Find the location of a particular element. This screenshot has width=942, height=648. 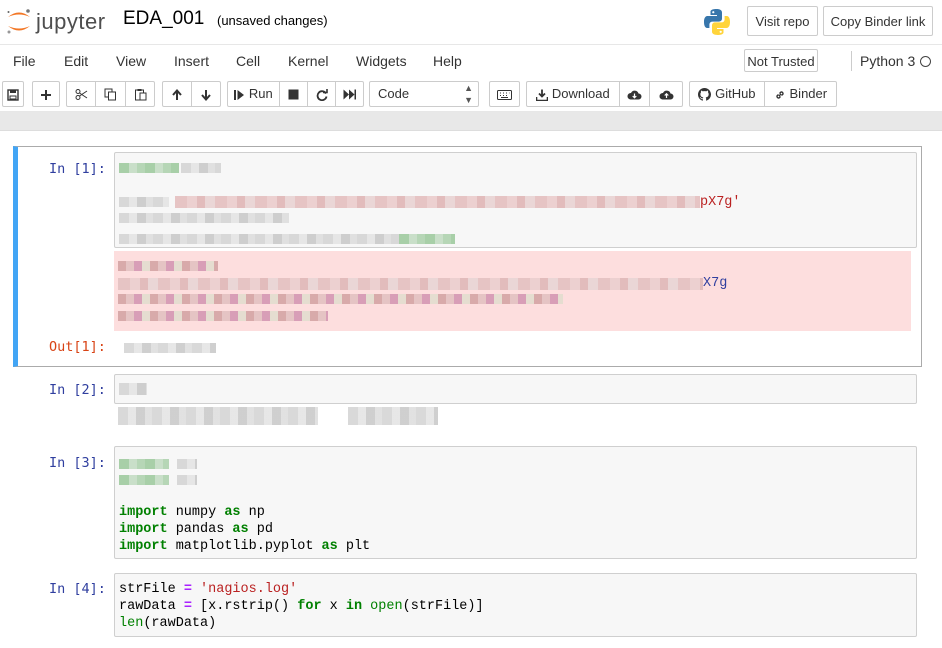

move-up-button is located at coordinates (177, 94).